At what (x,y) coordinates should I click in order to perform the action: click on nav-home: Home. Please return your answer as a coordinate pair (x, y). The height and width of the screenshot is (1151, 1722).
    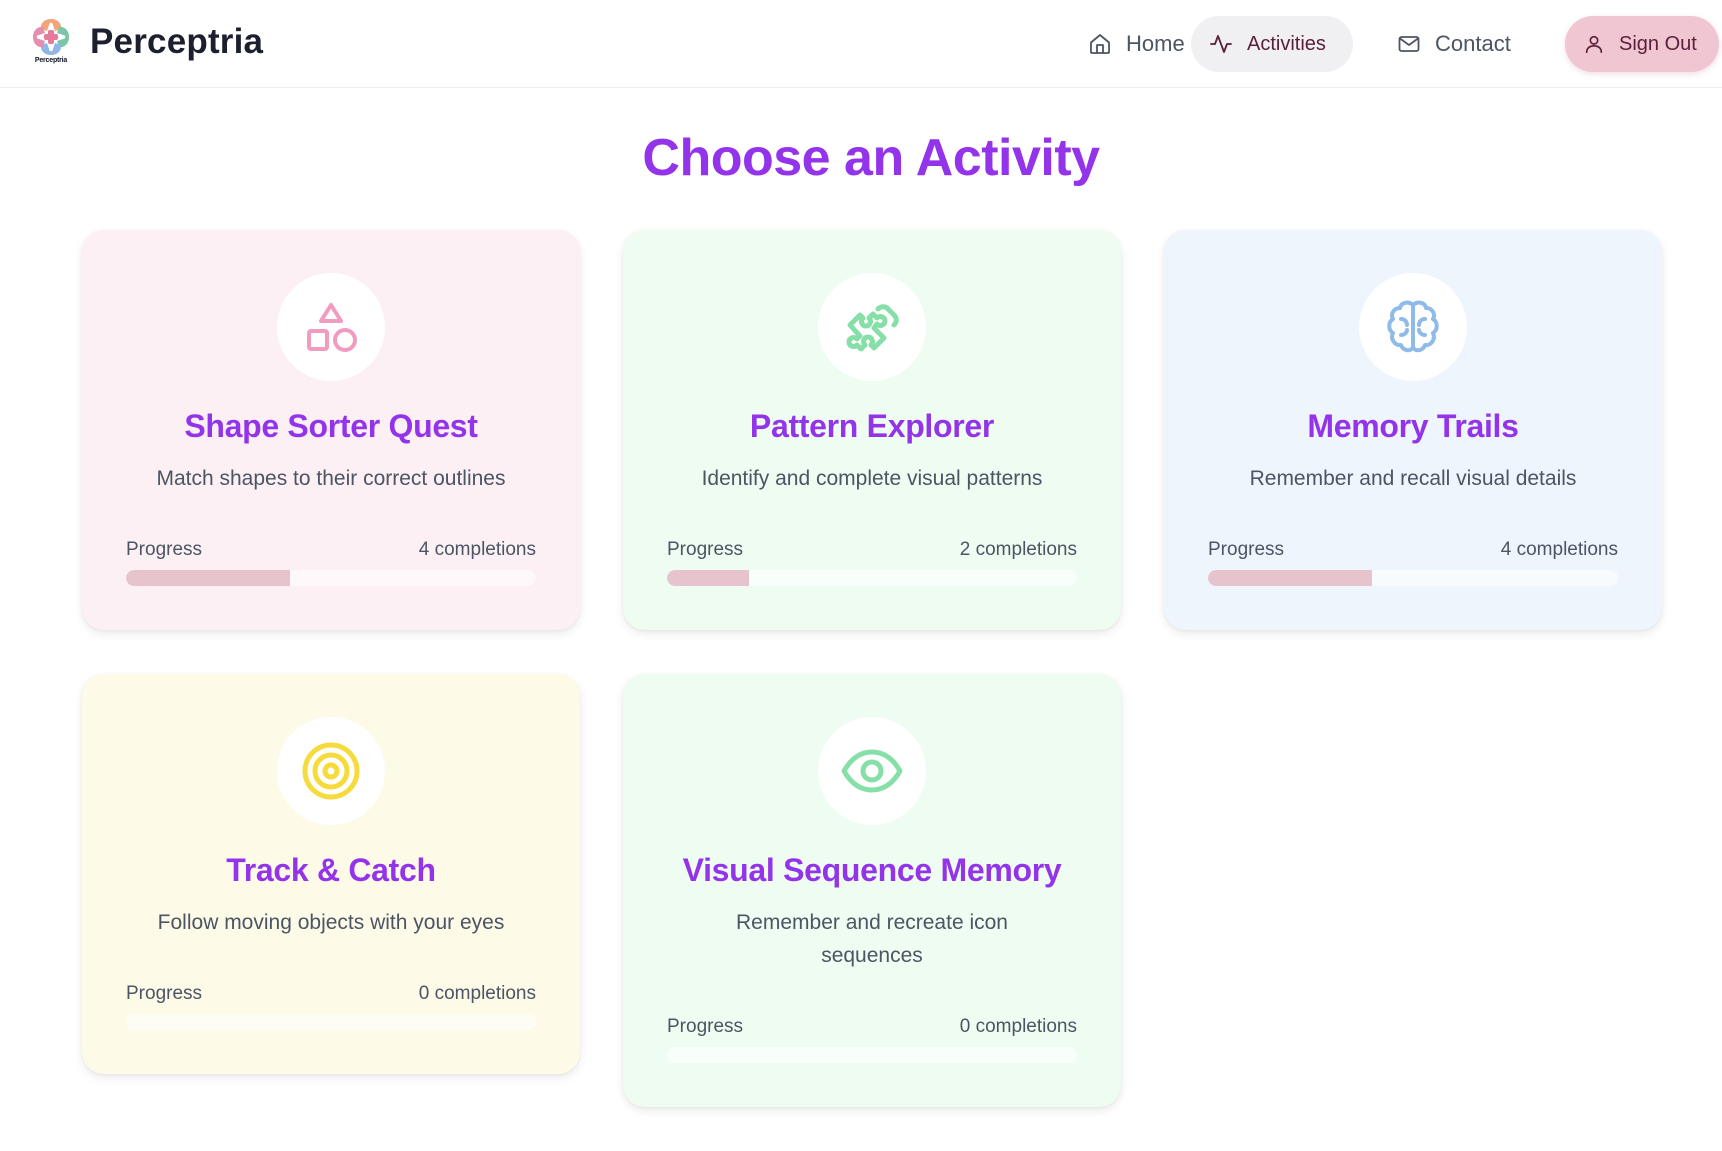
    Looking at the image, I should click on (1136, 44).